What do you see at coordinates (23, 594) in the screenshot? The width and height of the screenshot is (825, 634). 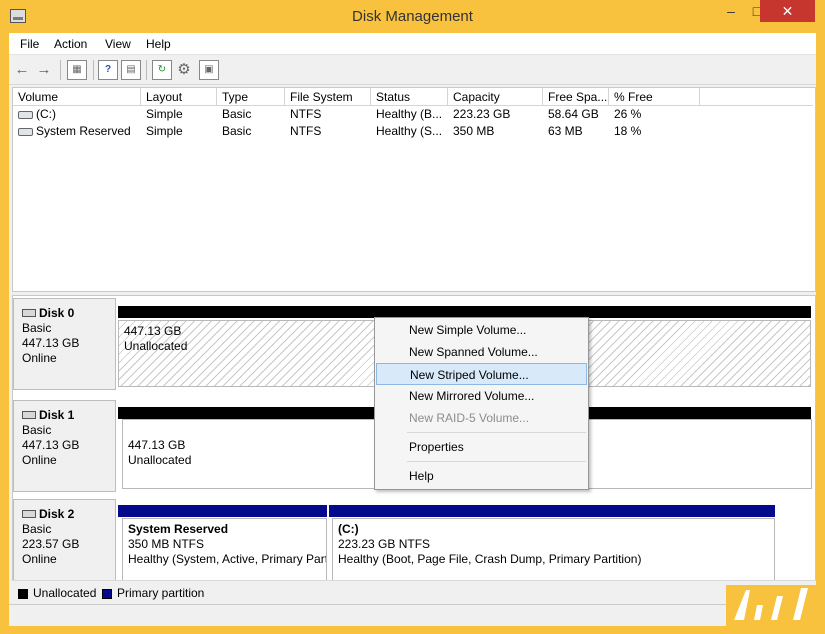 I see `unallocated-legend-swatch` at bounding box center [23, 594].